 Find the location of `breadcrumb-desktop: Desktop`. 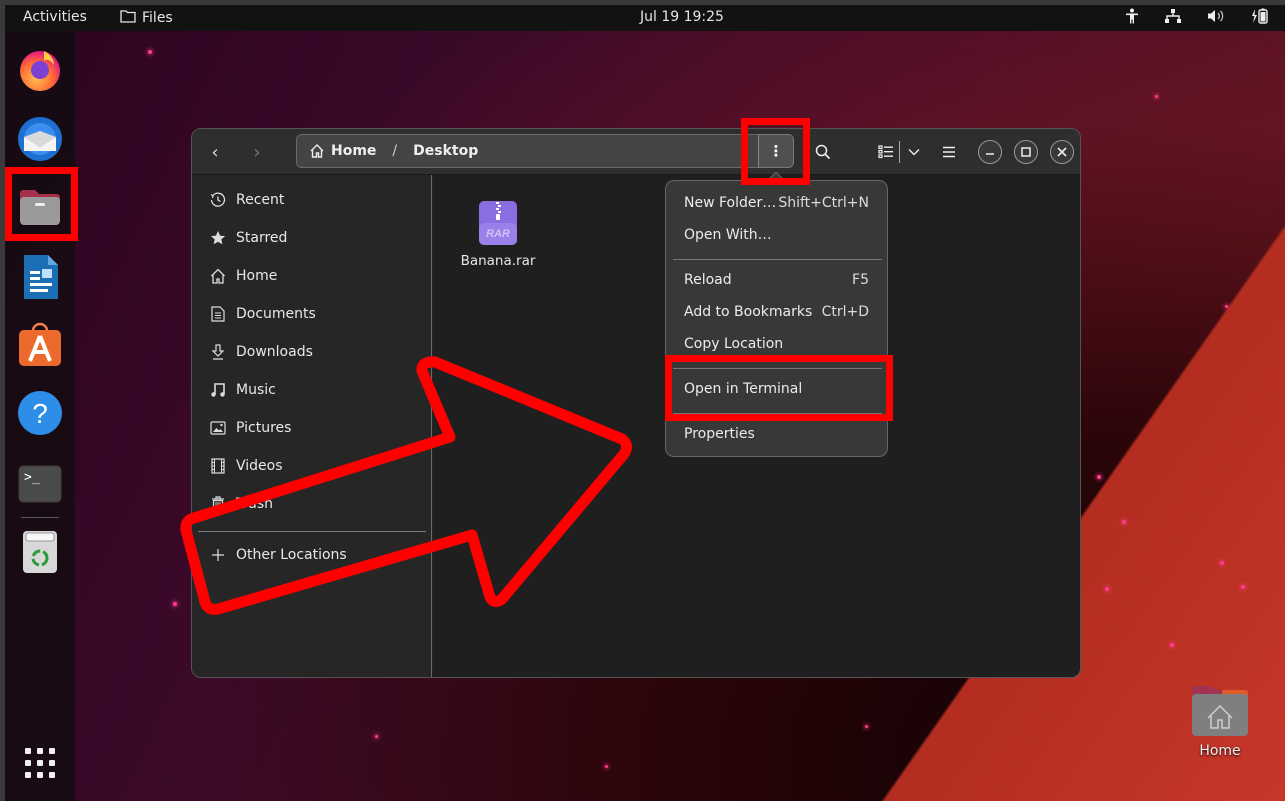

breadcrumb-desktop: Desktop is located at coordinates (445, 151).